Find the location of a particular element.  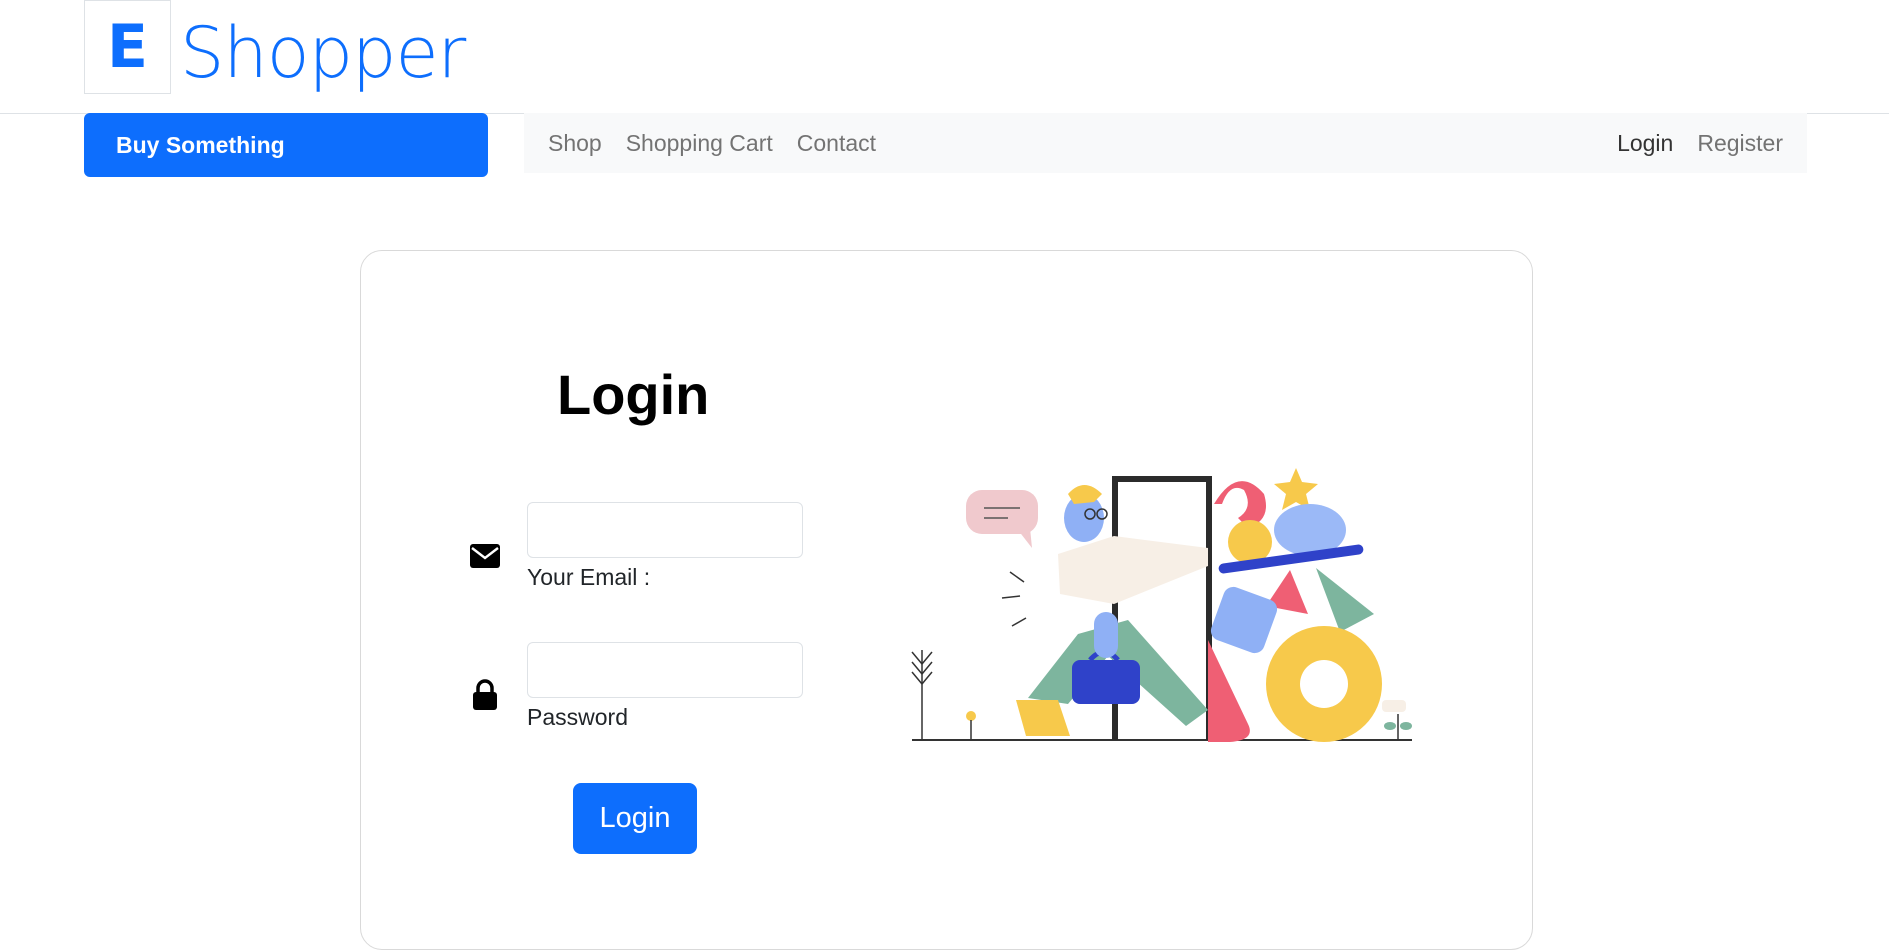

plant-right is located at coordinates (1398, 727).